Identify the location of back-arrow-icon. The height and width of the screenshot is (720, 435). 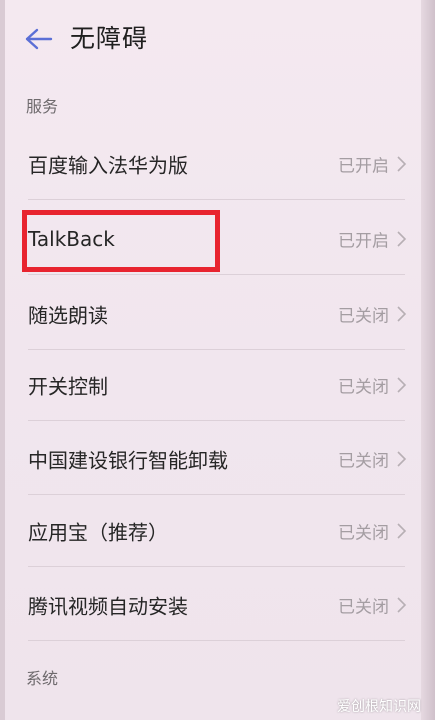
(39, 39).